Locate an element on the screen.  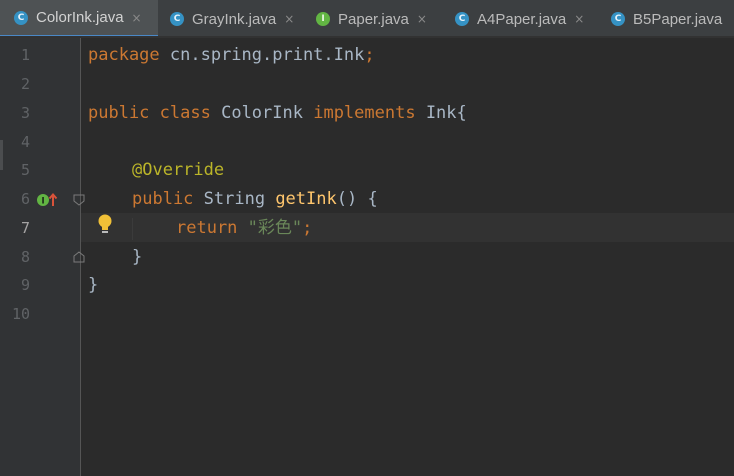
method-name: getInk is located at coordinates (306, 199).